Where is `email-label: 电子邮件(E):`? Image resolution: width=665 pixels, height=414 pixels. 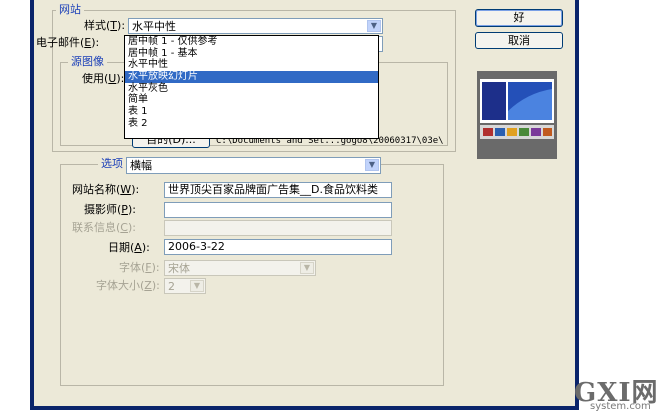
email-label: 电子邮件(E): is located at coordinates (68, 42).